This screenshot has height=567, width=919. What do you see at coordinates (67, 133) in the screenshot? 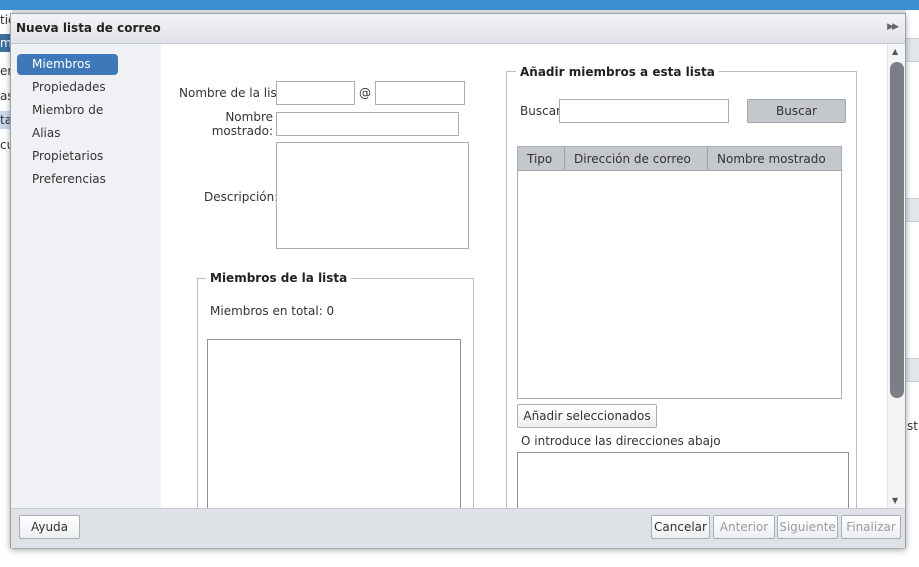
I see `sidebar-item-alias: Alias` at bounding box center [67, 133].